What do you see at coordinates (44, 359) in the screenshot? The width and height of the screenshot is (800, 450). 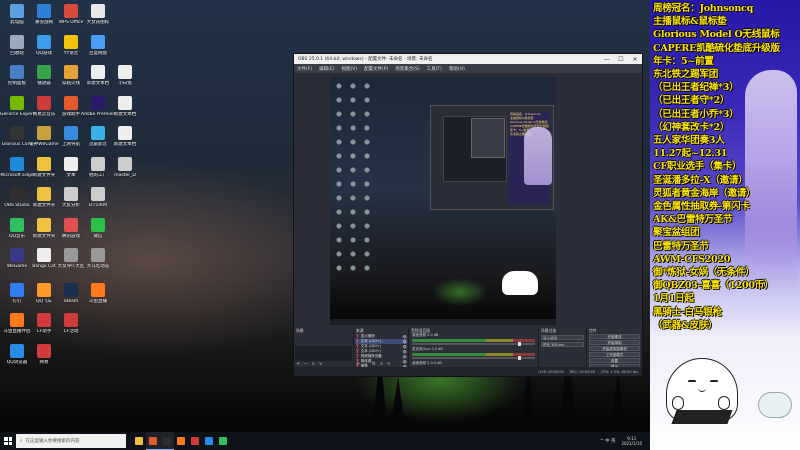 I see `desktop-shortcut: 网易` at bounding box center [44, 359].